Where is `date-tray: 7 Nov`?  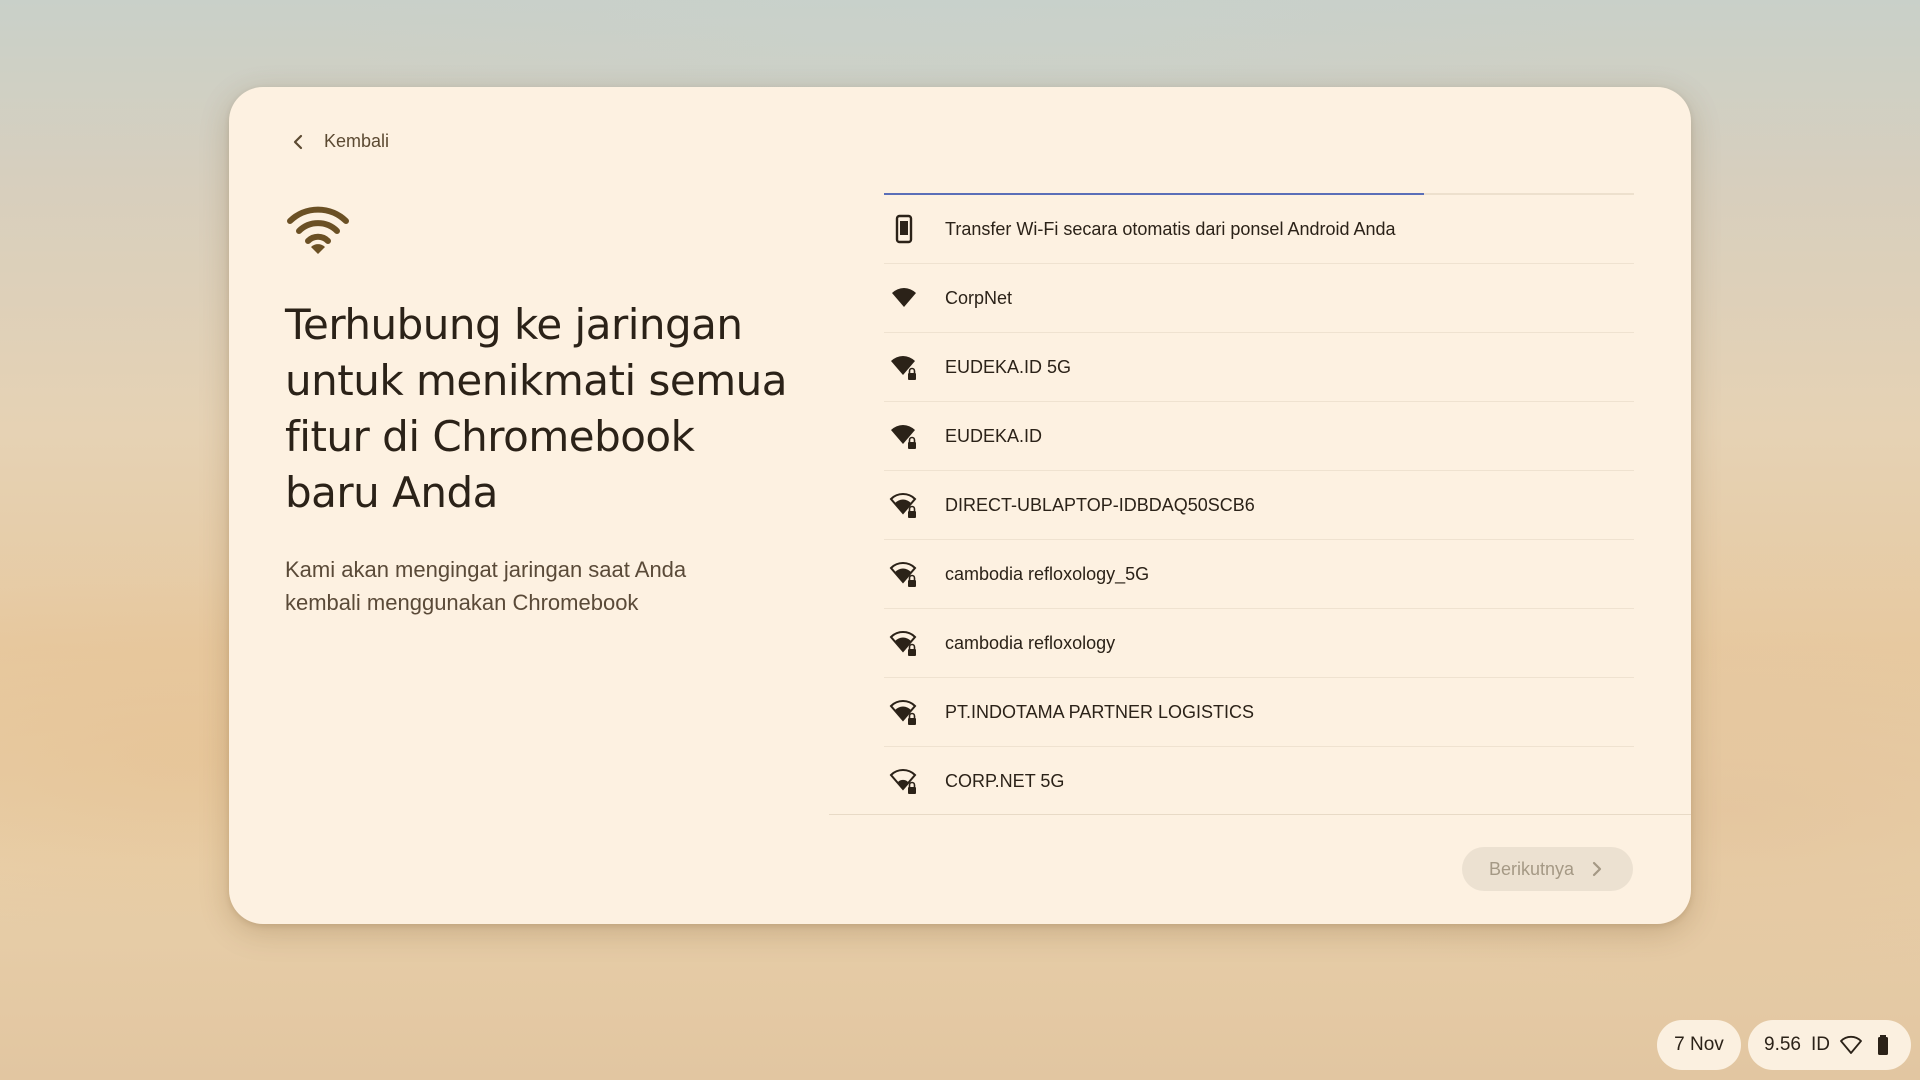
date-tray: 7 Nov is located at coordinates (1699, 1045).